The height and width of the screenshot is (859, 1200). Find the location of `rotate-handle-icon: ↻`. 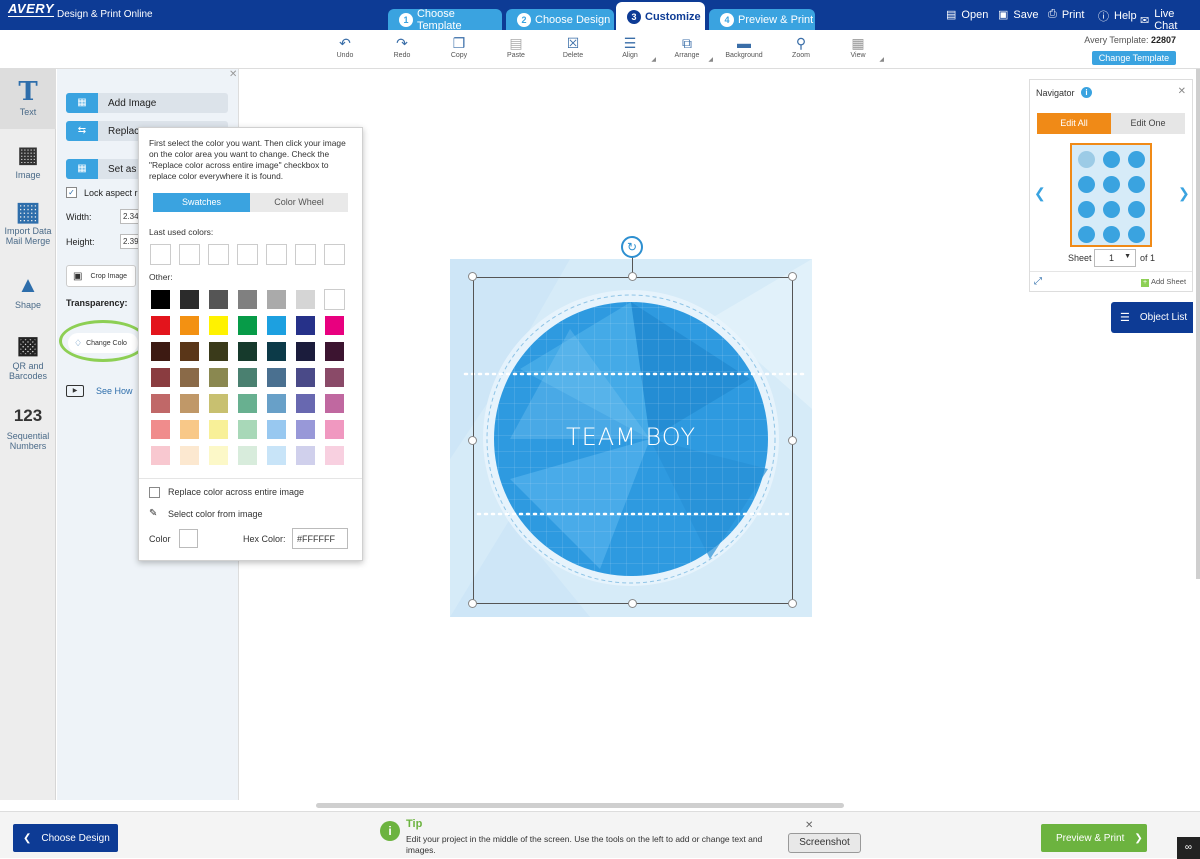

rotate-handle-icon: ↻ is located at coordinates (632, 247).